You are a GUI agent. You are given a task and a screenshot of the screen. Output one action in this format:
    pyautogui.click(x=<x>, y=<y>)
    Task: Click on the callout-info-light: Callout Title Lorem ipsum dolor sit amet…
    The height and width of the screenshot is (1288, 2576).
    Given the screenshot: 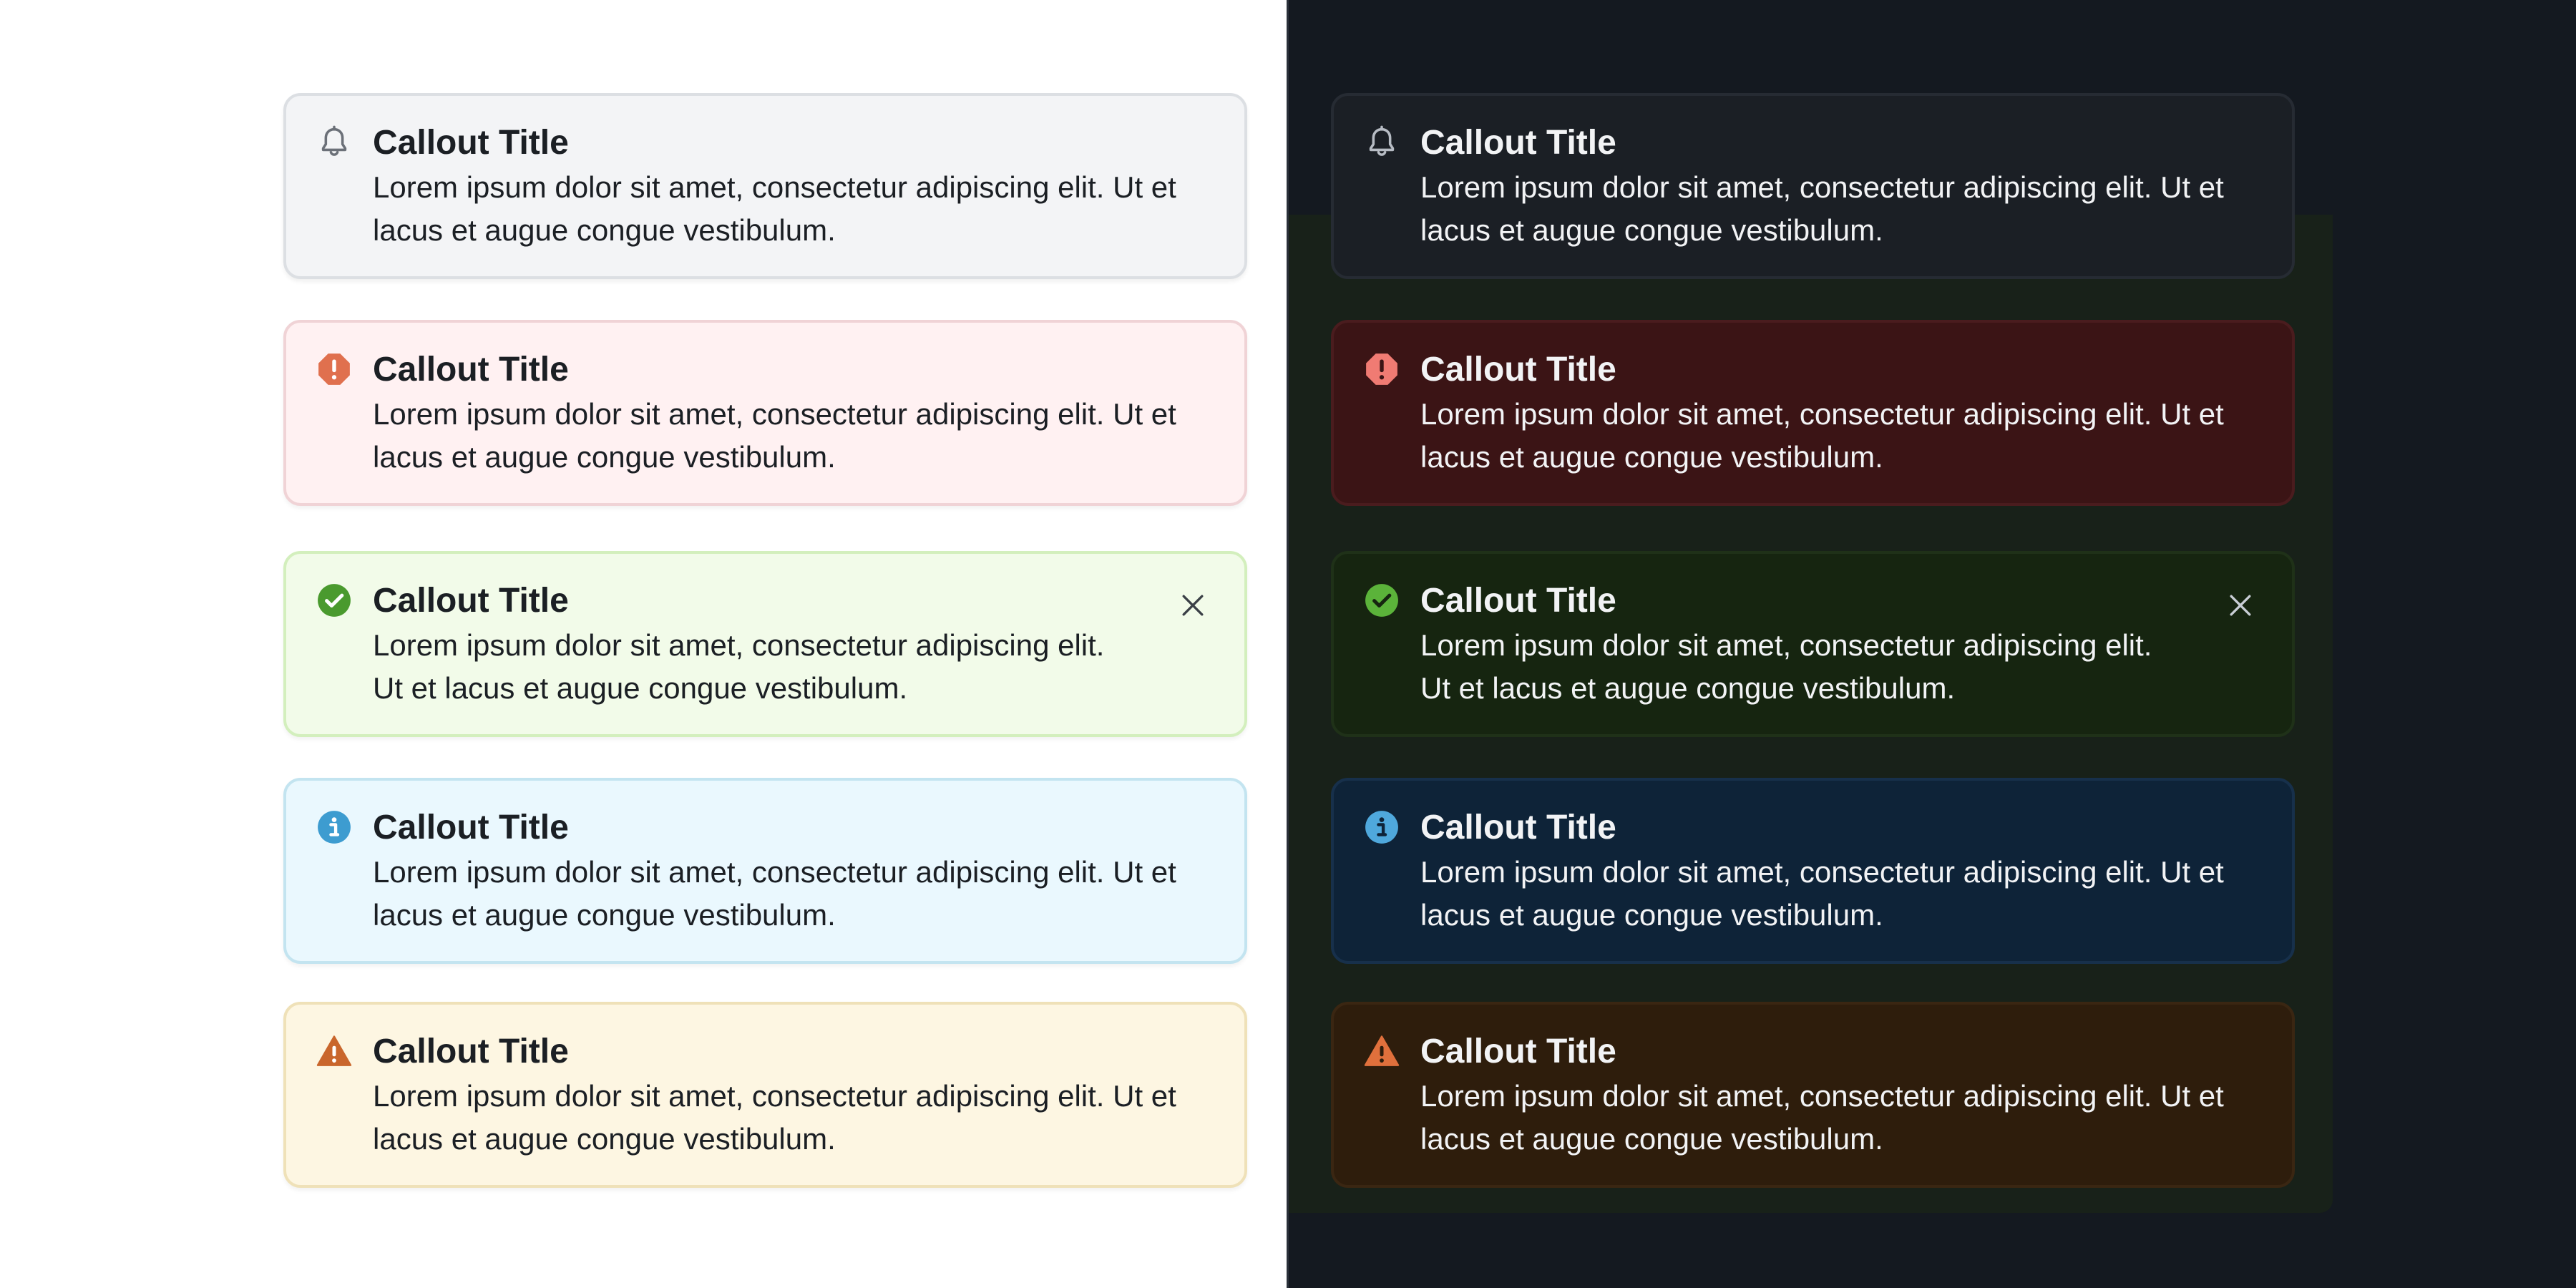 What is the action you would take?
    pyautogui.click(x=765, y=871)
    